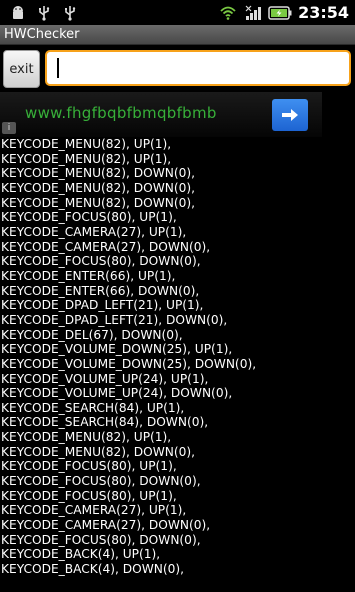 Image resolution: width=355 pixels, height=592 pixels. What do you see at coordinates (114, 319) in the screenshot?
I see `log-line: KEYCODE_DPAD_LEFT(21), DOWN(0),` at bounding box center [114, 319].